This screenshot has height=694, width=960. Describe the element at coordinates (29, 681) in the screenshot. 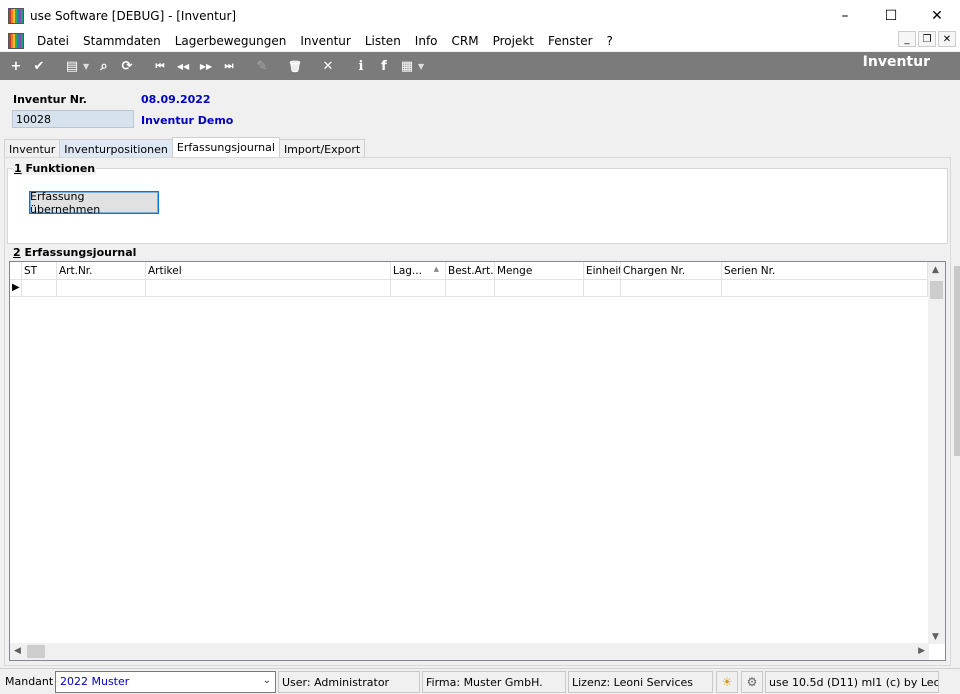

I see `mandant-label: Mandant` at that location.